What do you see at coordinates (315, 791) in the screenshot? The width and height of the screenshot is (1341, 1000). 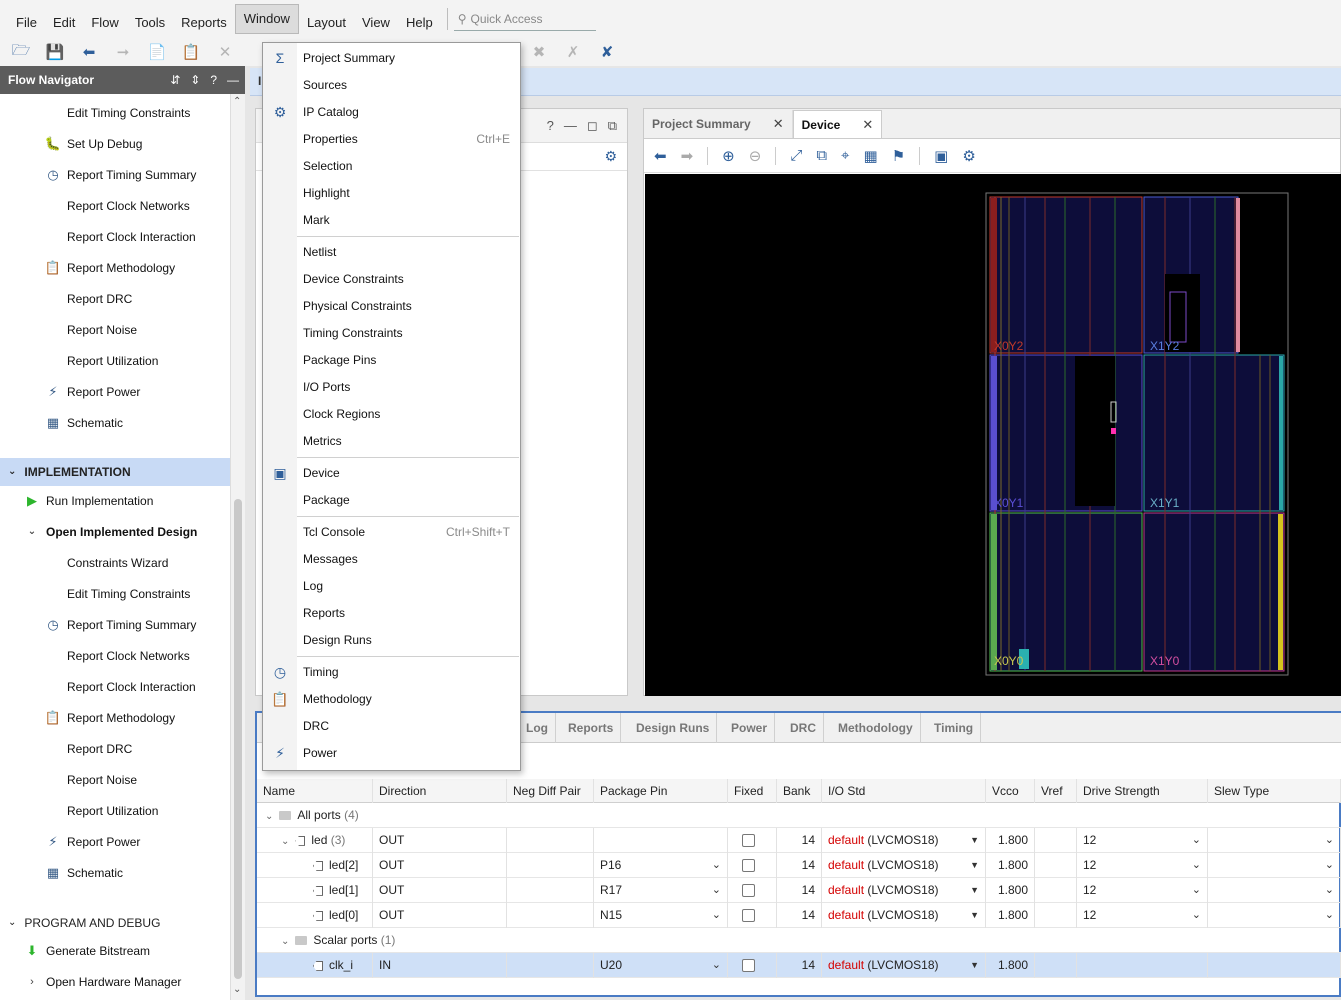 I see `col-name: Name` at bounding box center [315, 791].